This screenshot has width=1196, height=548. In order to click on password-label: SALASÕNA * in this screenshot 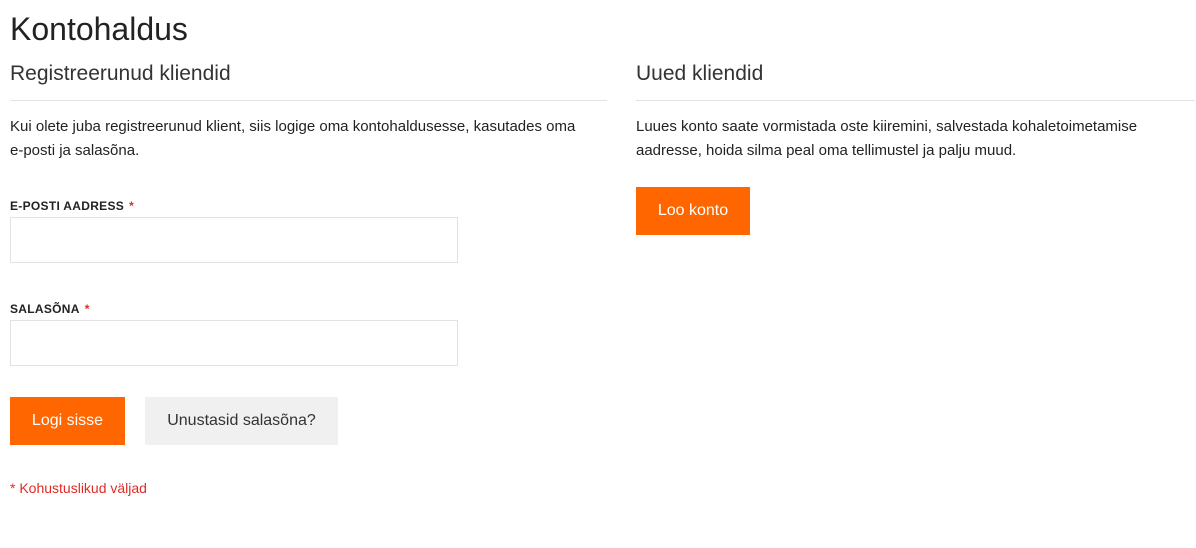, I will do `click(50, 309)`.